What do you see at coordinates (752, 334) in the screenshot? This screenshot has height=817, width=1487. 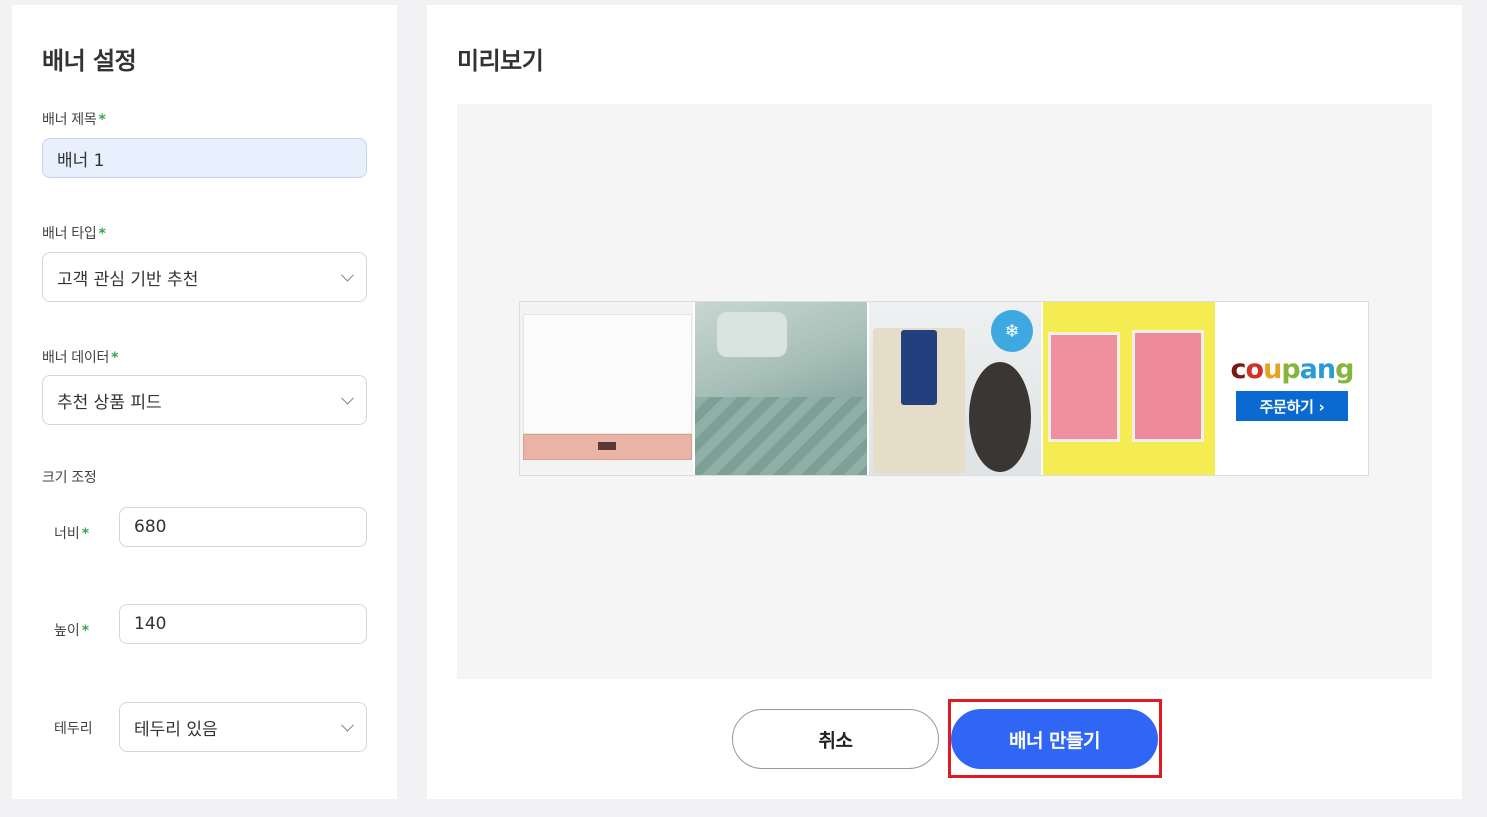 I see `pillow-shape` at bounding box center [752, 334].